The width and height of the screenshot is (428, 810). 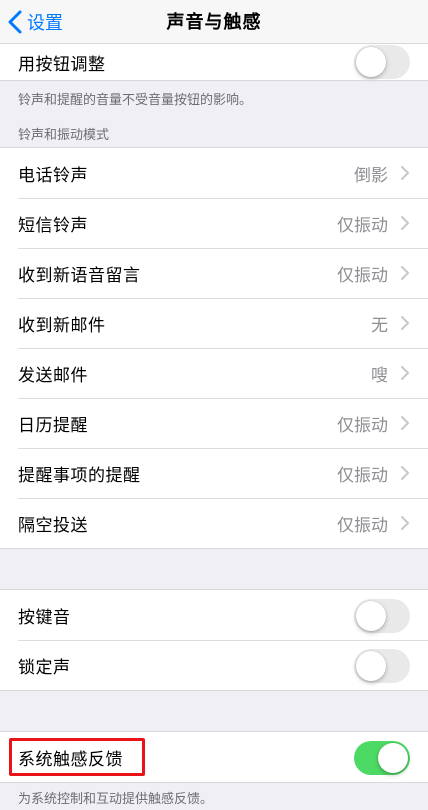 I want to click on volume-buttons-row: 用按钮调整, so click(x=214, y=62).